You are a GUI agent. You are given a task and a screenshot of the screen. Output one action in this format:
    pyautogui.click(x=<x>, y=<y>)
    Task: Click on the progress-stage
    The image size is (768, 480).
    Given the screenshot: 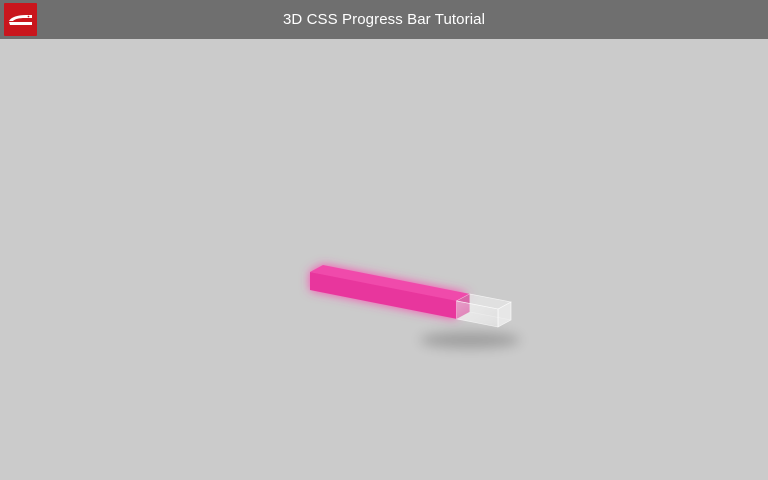 What is the action you would take?
    pyautogui.click(x=415, y=306)
    